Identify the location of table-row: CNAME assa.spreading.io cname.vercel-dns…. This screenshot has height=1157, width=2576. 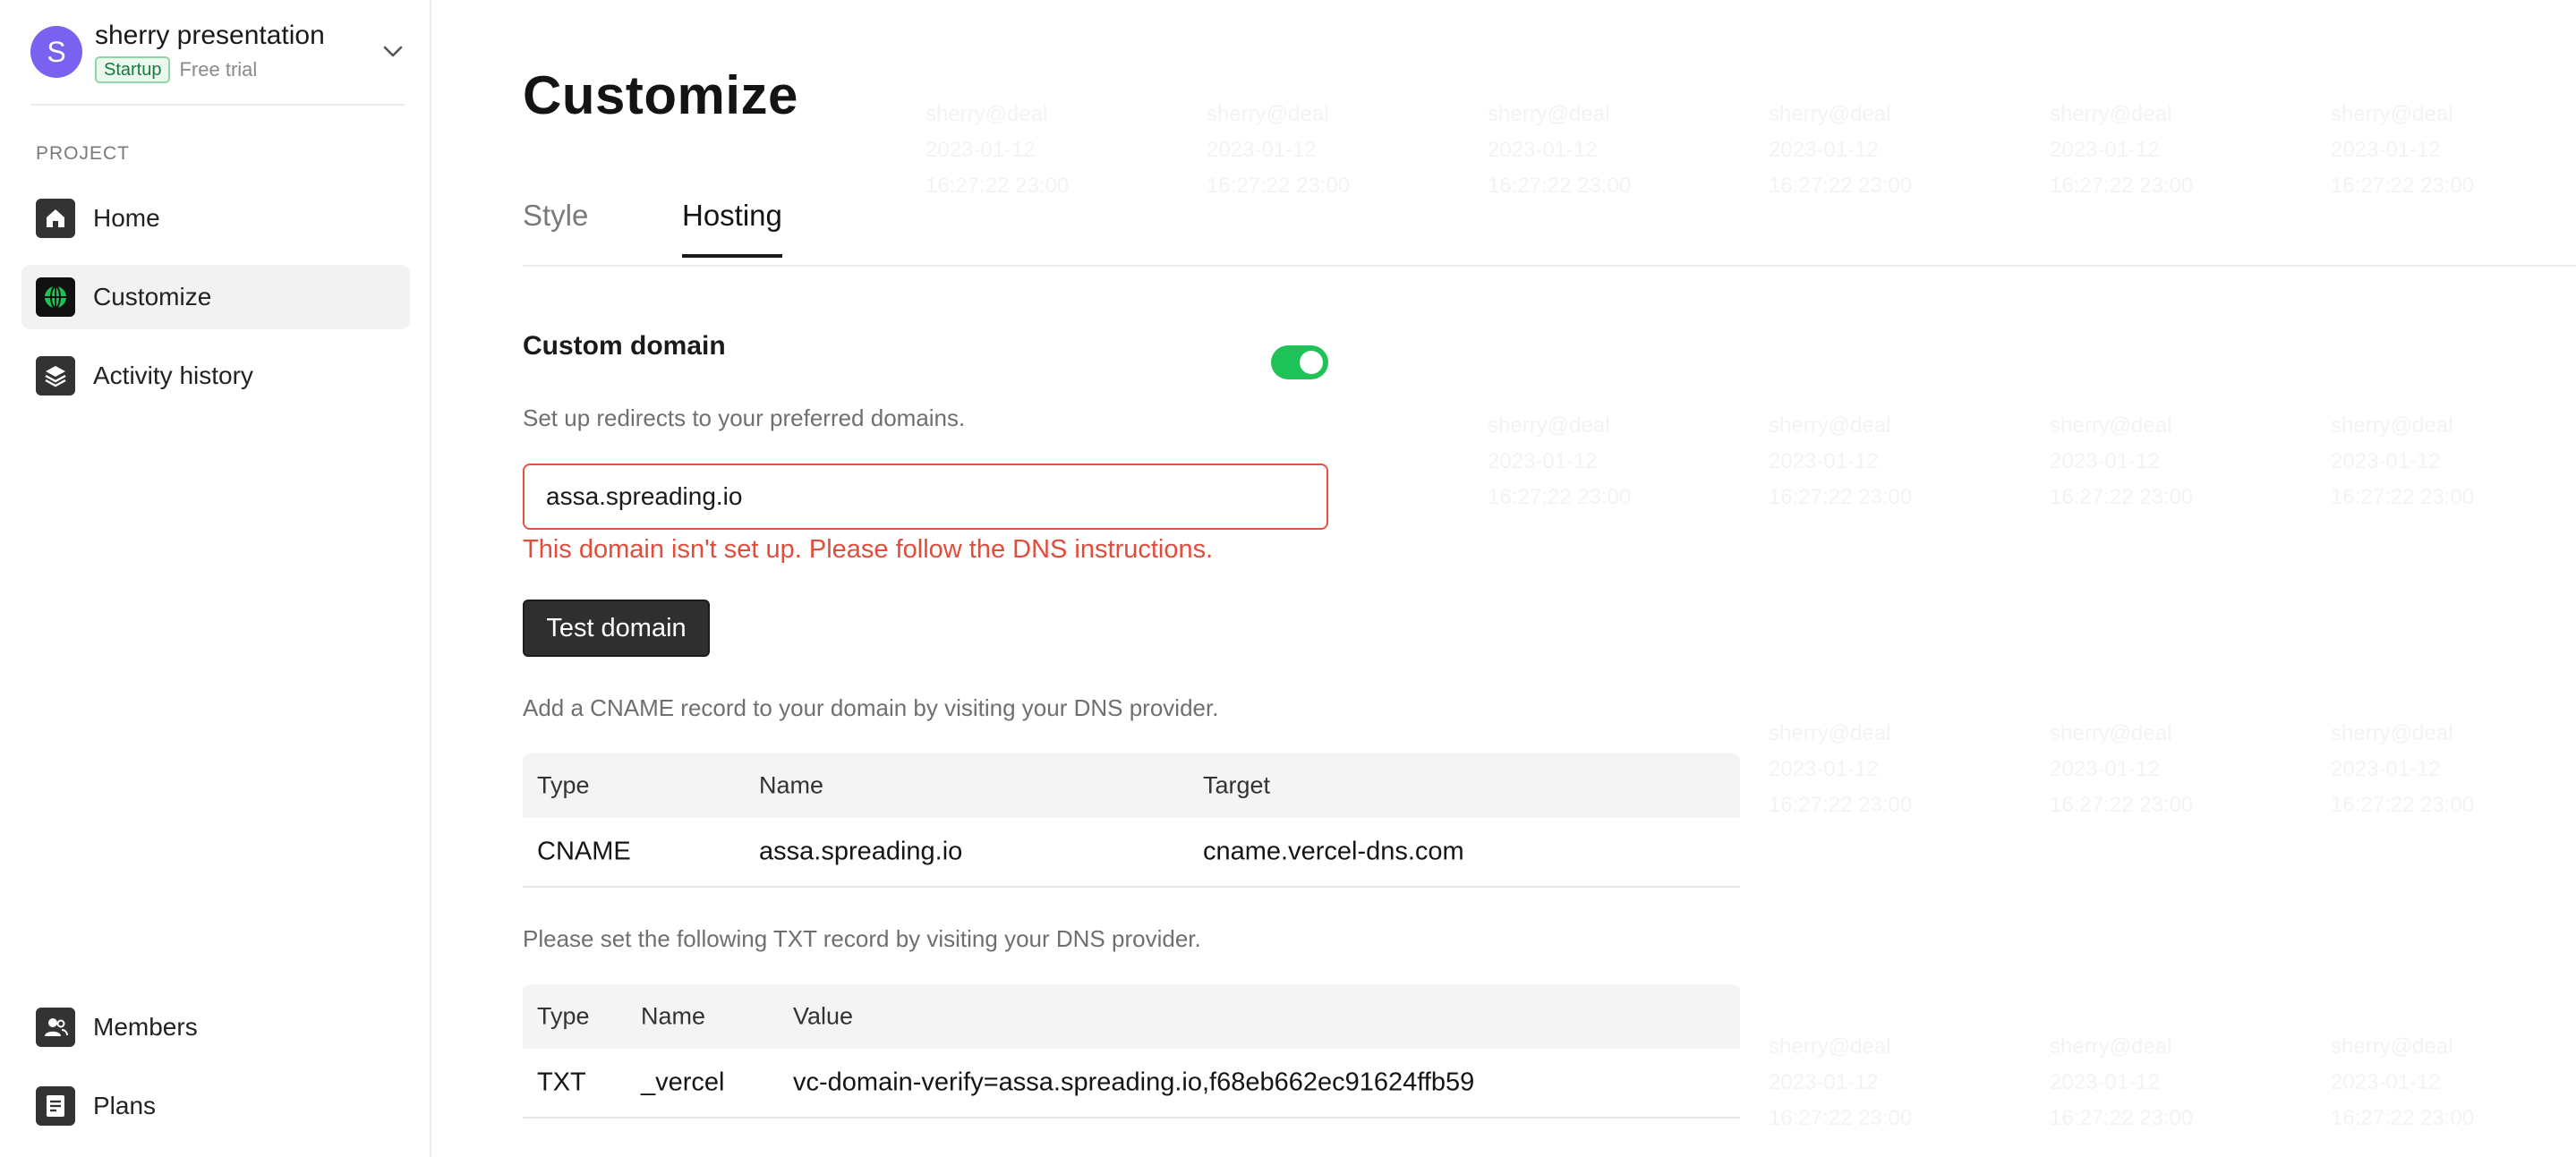
(1131, 853).